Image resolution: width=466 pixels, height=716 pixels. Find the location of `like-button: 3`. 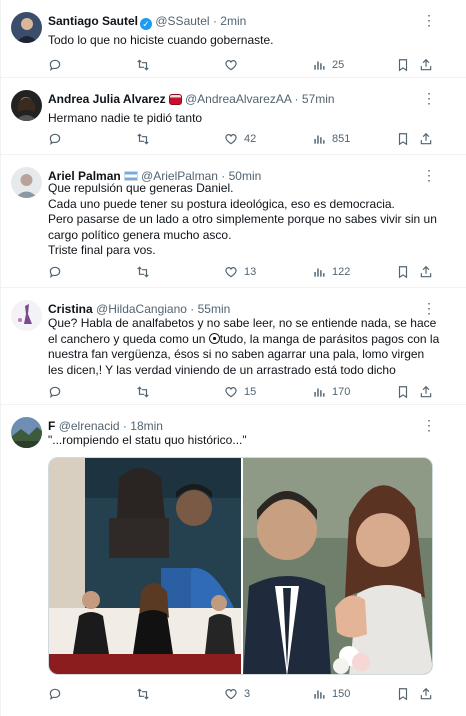

like-button: 3 is located at coordinates (237, 694).